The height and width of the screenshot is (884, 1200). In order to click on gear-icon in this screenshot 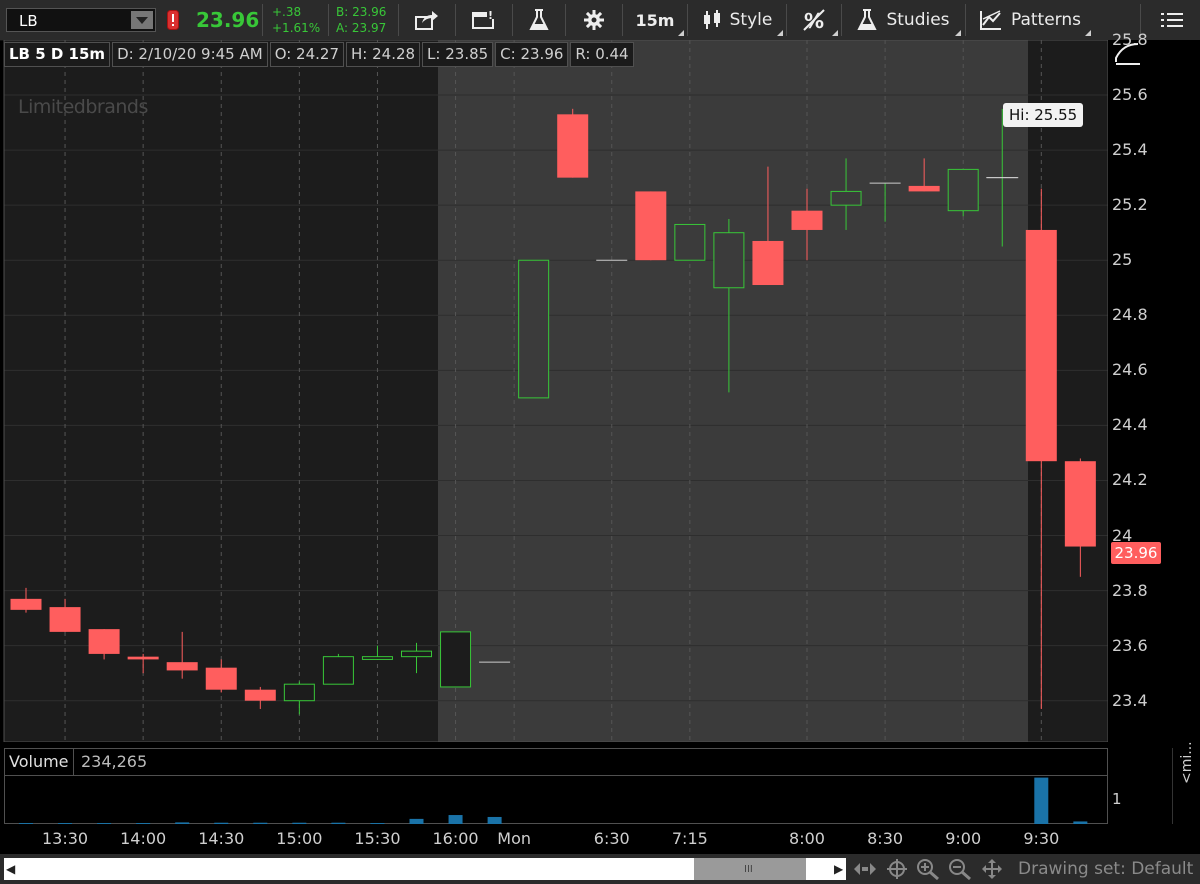, I will do `click(594, 20)`.